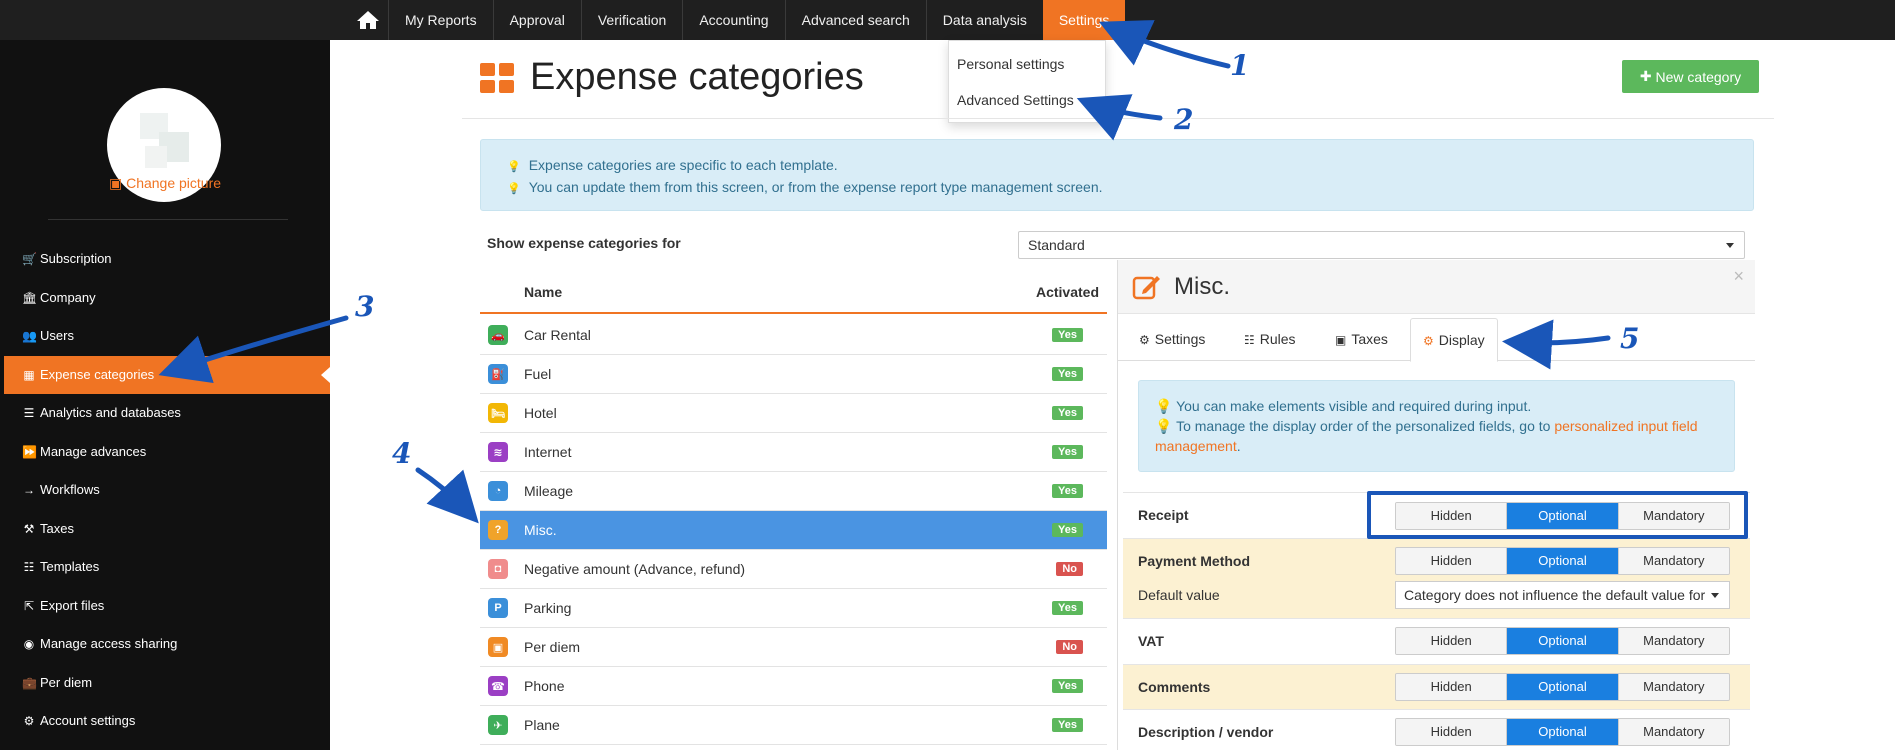 Image resolution: width=1895 pixels, height=750 pixels. I want to click on annotation-4: 4, so click(402, 453).